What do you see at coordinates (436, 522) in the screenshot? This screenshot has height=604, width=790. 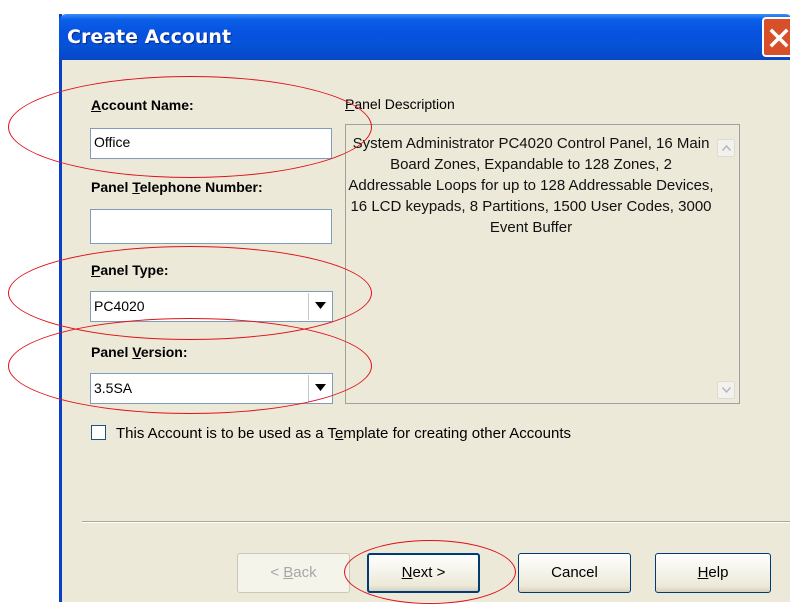 I see `button-separator` at bounding box center [436, 522].